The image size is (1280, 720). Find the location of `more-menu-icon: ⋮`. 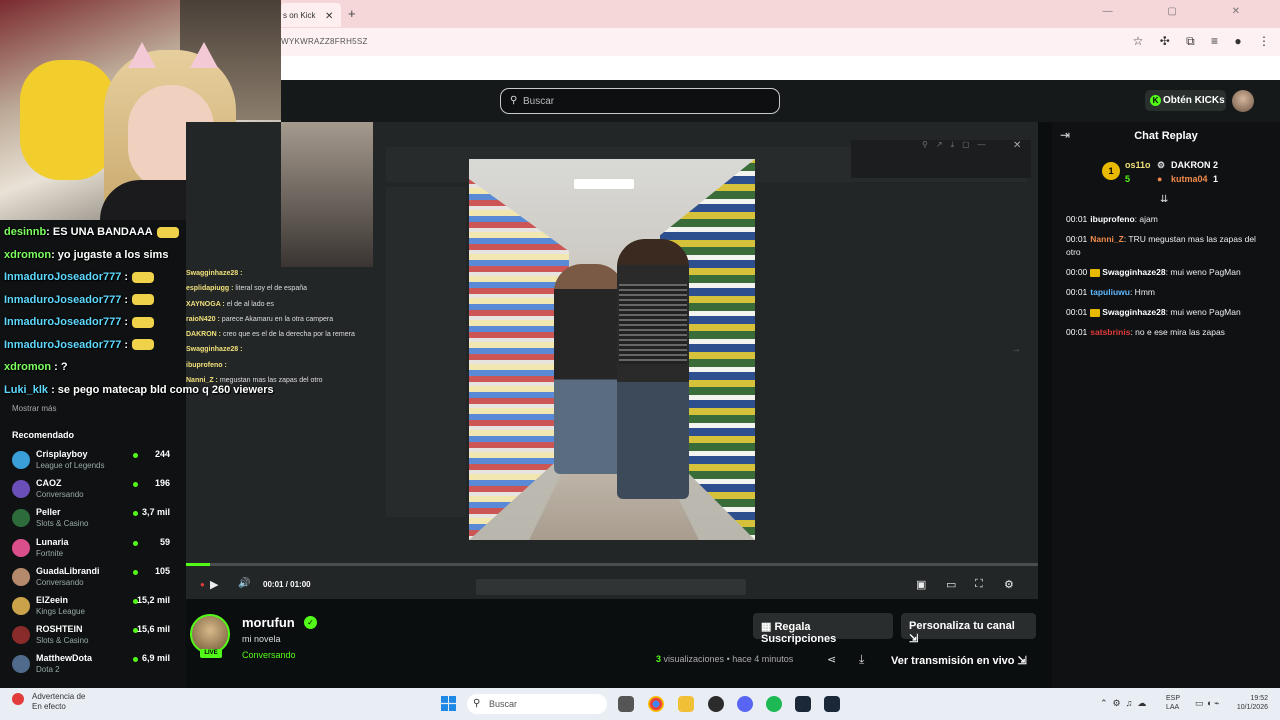

more-menu-icon: ⋮ is located at coordinates (1264, 41).